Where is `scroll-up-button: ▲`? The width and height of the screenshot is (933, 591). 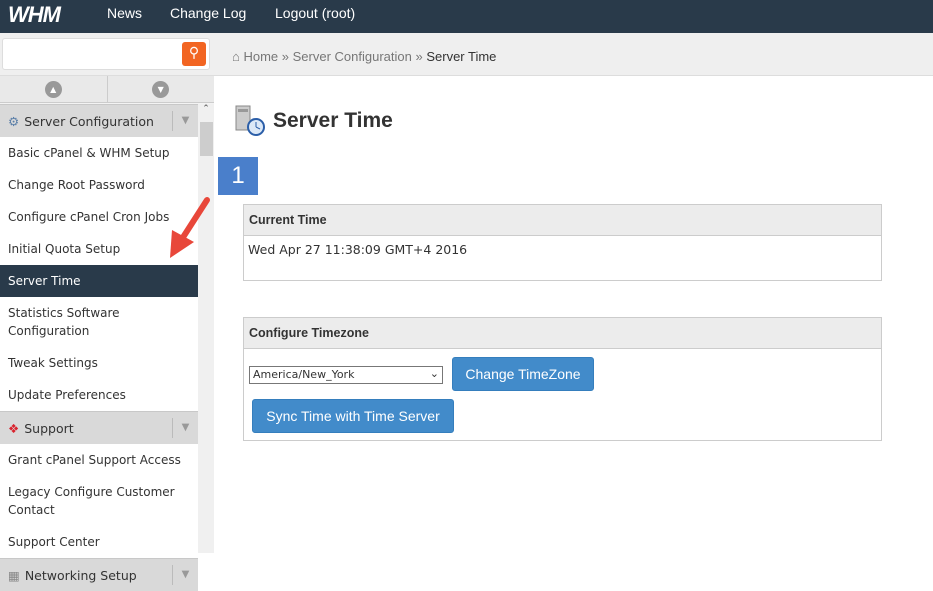 scroll-up-button: ▲ is located at coordinates (54, 89).